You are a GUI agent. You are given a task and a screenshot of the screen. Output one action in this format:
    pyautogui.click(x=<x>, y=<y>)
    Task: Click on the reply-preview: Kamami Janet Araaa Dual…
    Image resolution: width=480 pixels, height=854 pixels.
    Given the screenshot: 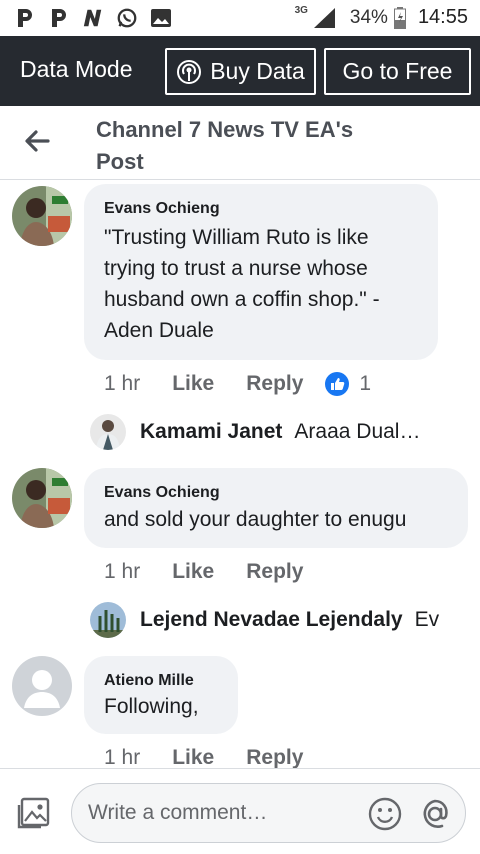 What is the action you would take?
    pyautogui.click(x=275, y=432)
    